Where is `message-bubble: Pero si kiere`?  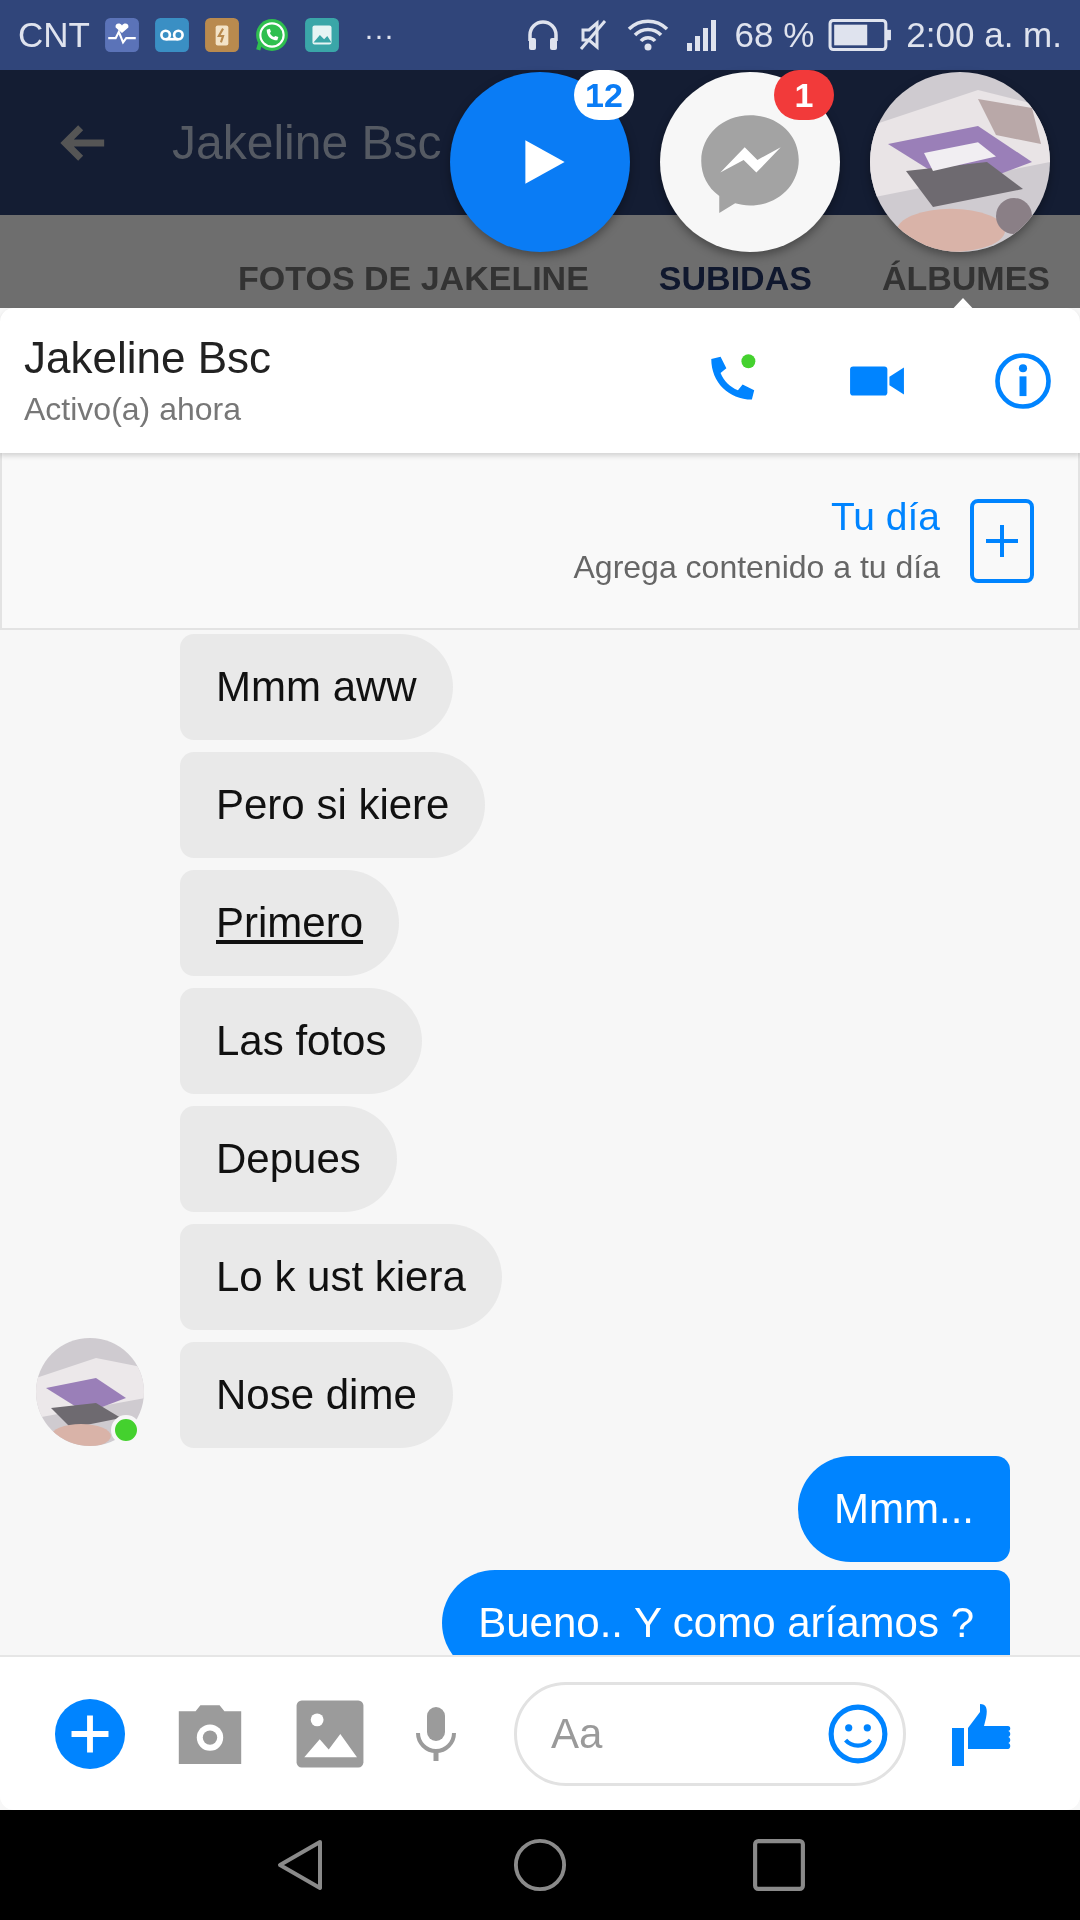 message-bubble: Pero si kiere is located at coordinates (333, 805).